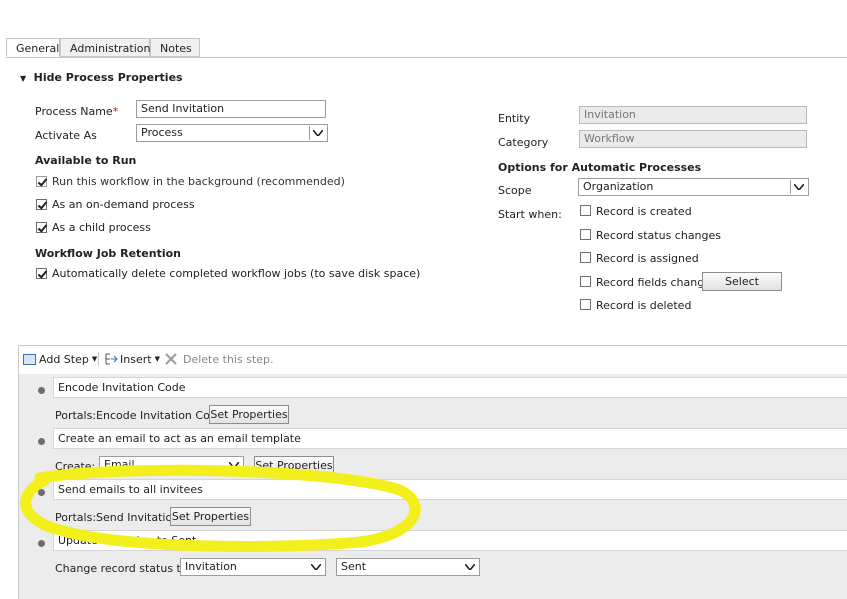 The width and height of the screenshot is (847, 599). What do you see at coordinates (659, 235) in the screenshot?
I see `trigger-status-label: Record status changes` at bounding box center [659, 235].